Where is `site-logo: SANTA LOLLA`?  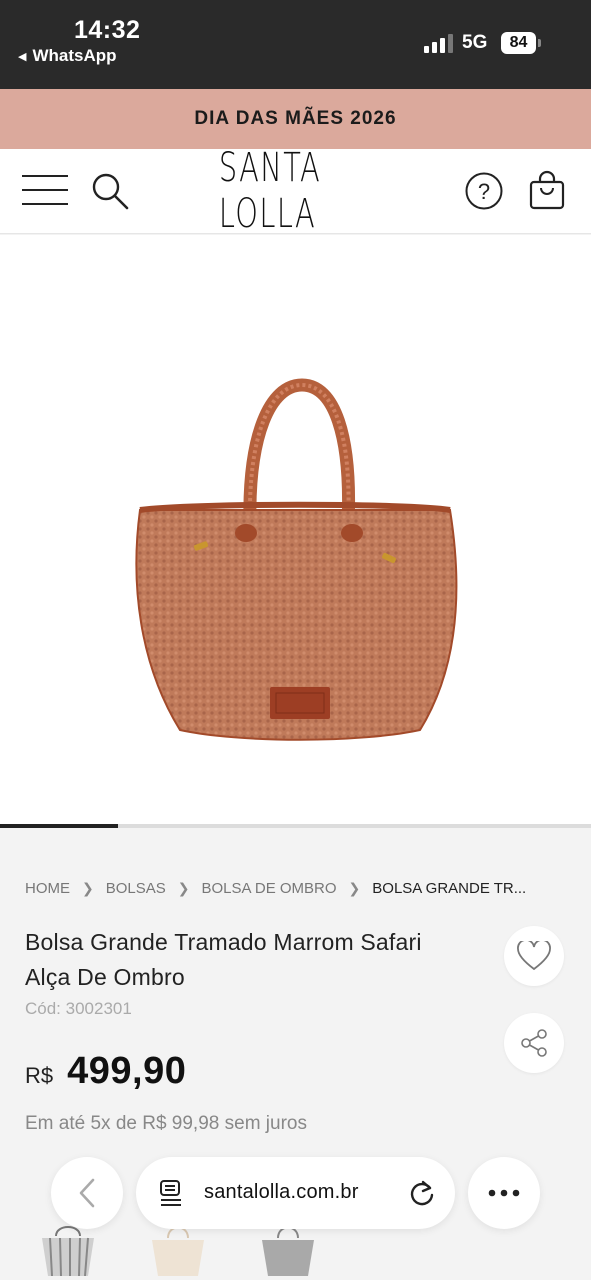
site-logo: SANTA LOLLA is located at coordinates (293, 191).